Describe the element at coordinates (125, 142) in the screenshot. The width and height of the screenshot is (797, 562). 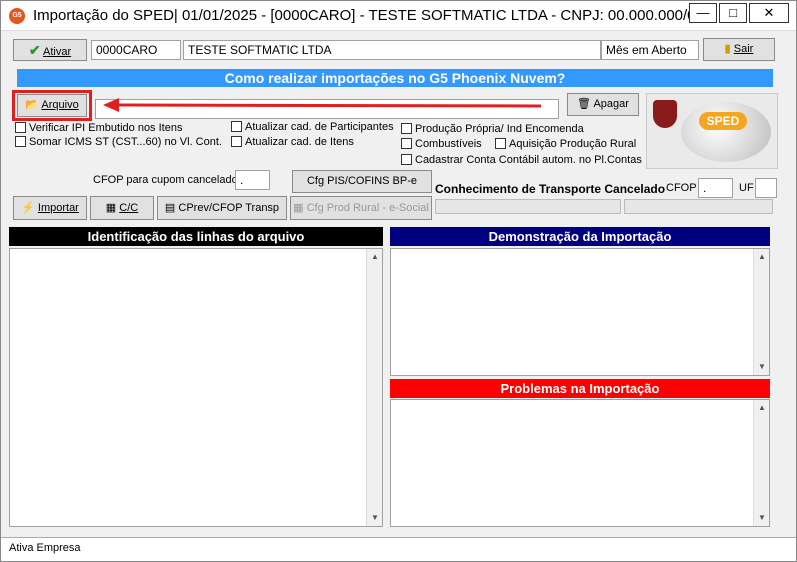
I see `checkbox-label: Somar ICMS ST (CST...60) no Vl. Cont.` at that location.